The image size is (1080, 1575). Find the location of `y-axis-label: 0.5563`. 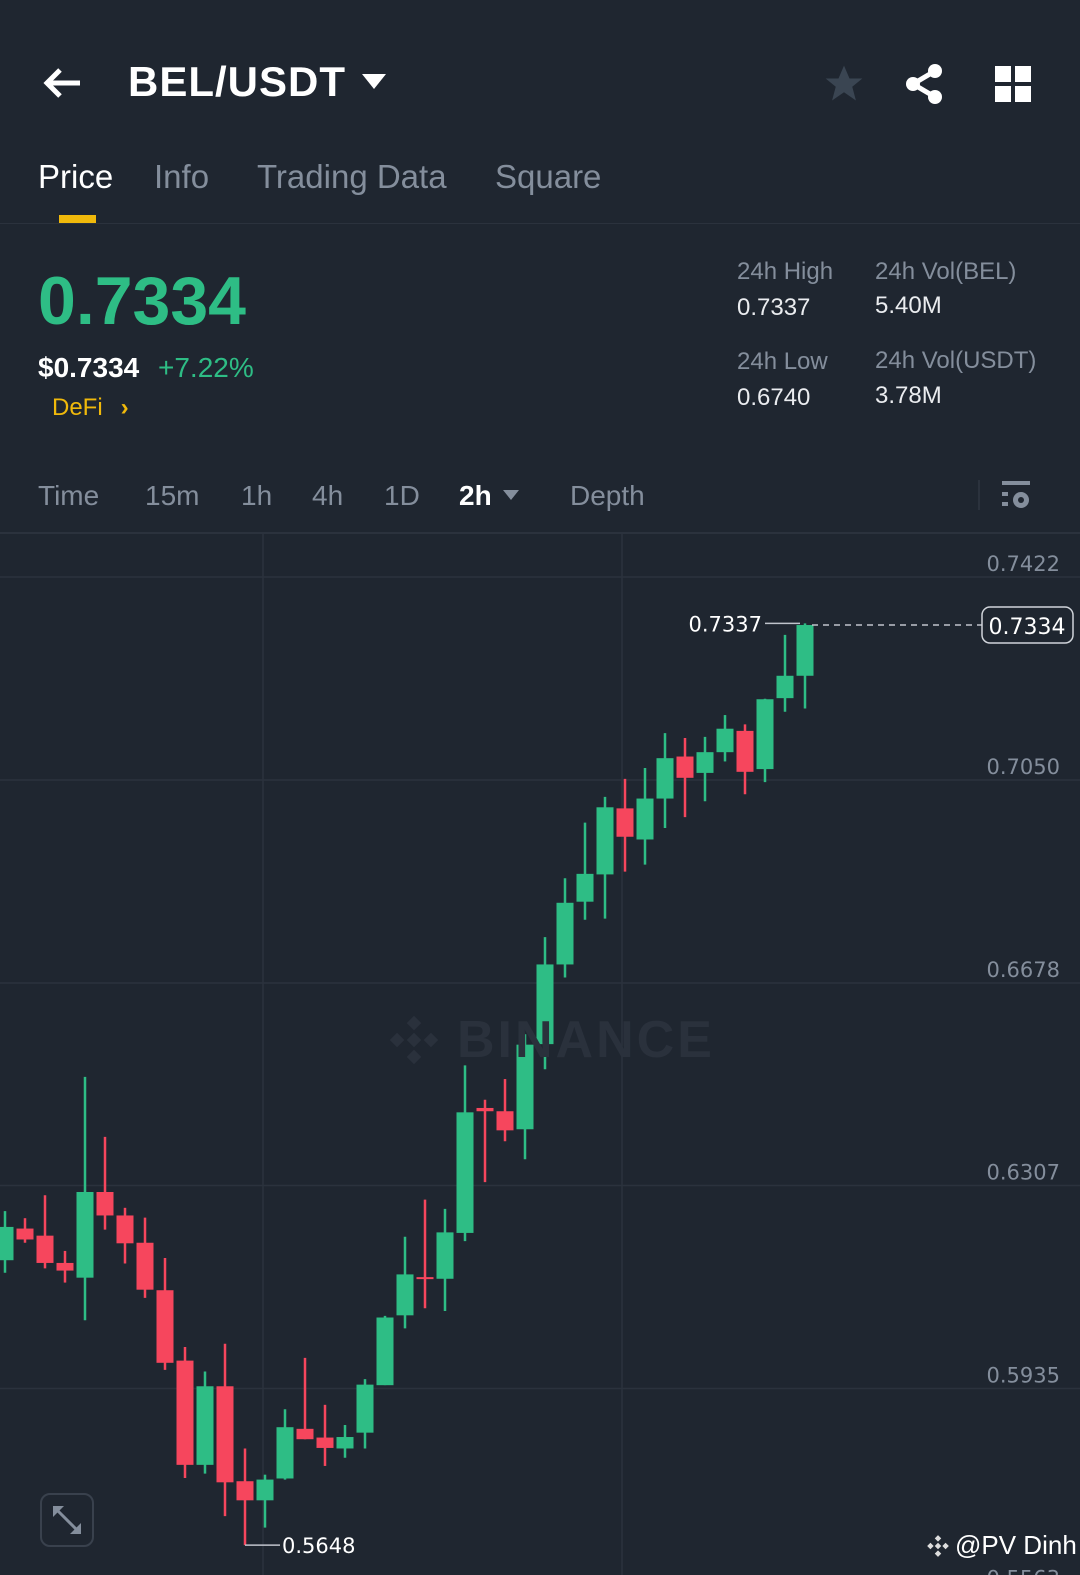

y-axis-label: 0.5563 is located at coordinates (1023, 1570).